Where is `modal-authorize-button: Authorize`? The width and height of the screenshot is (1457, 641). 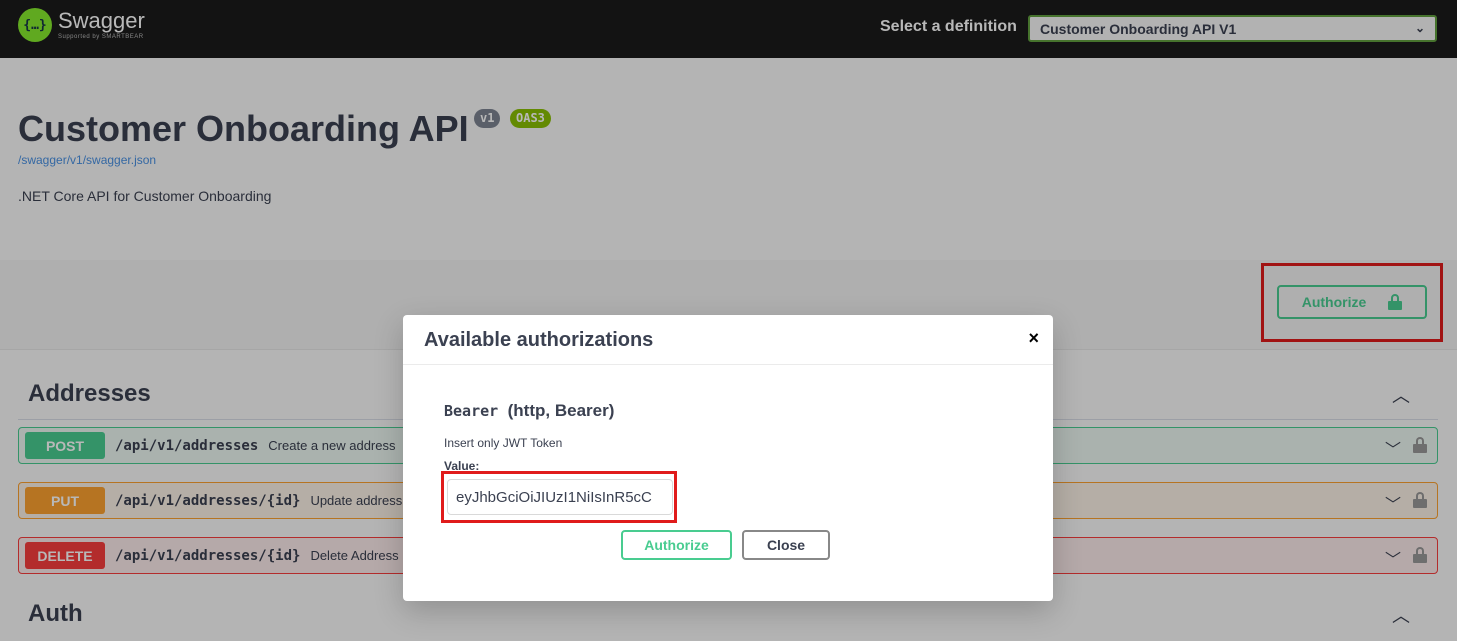 modal-authorize-button: Authorize is located at coordinates (676, 545).